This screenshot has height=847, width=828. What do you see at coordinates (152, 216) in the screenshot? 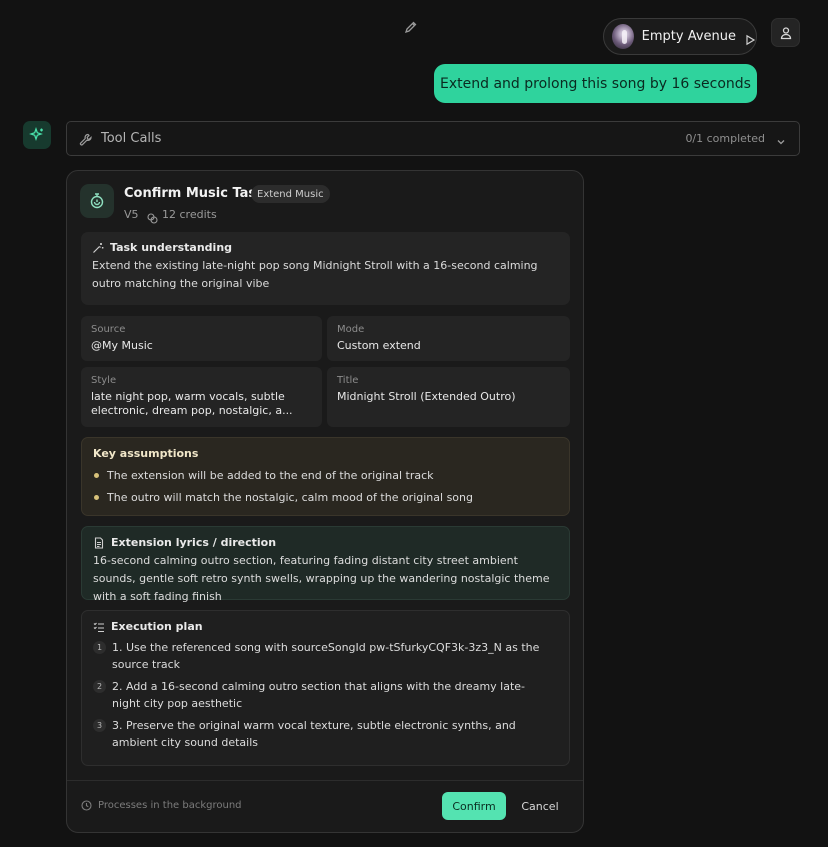
I see `credits-icon` at bounding box center [152, 216].